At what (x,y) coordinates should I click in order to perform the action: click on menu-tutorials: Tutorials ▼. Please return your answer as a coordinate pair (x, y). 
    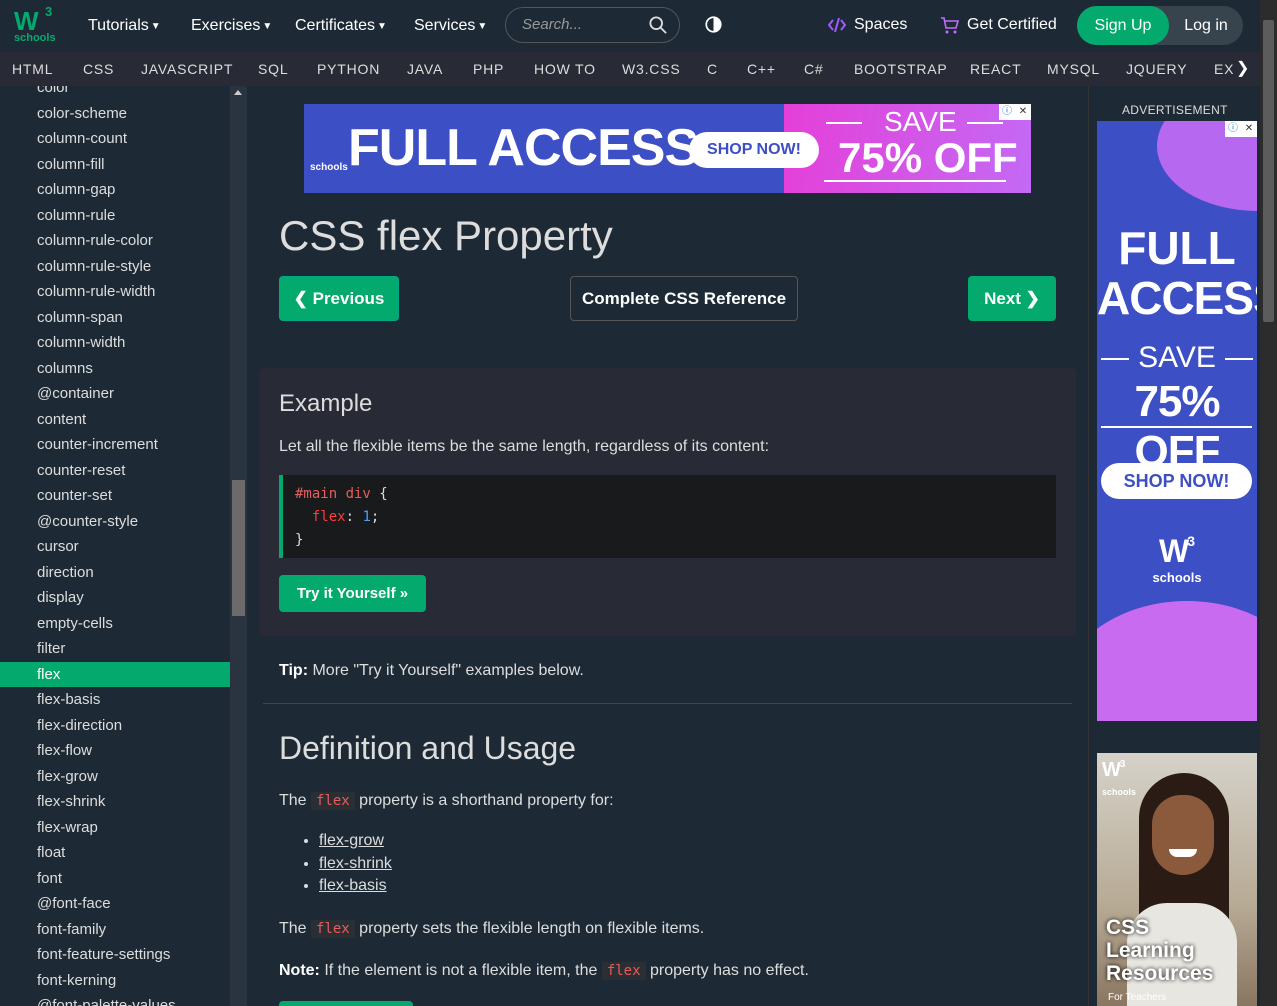
    Looking at the image, I should click on (124, 26).